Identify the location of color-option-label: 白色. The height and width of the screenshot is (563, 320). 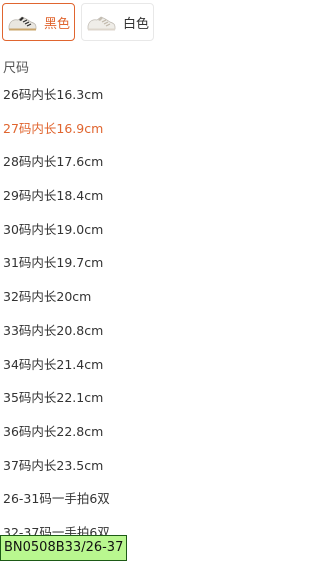
(136, 24).